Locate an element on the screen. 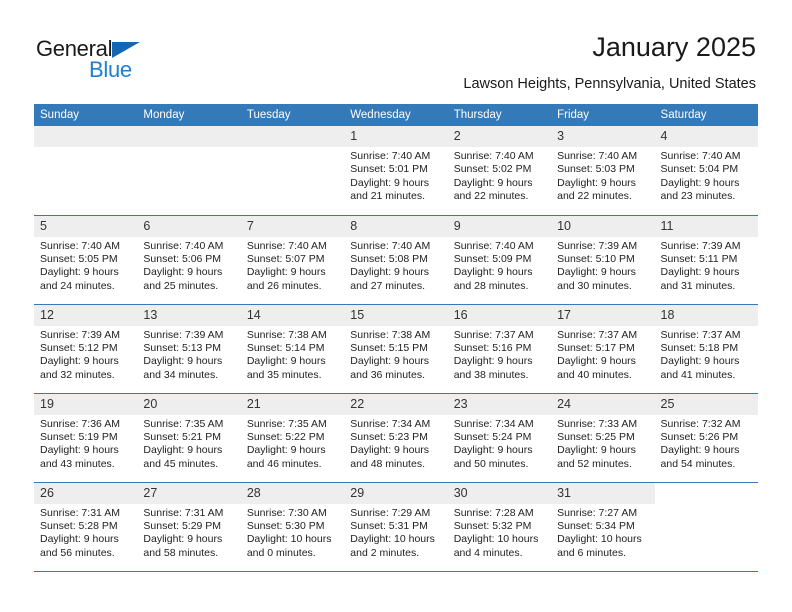 The height and width of the screenshot is (612, 792). day-sunrise-text: Sunrise: 7:37 AM is located at coordinates (493, 334).